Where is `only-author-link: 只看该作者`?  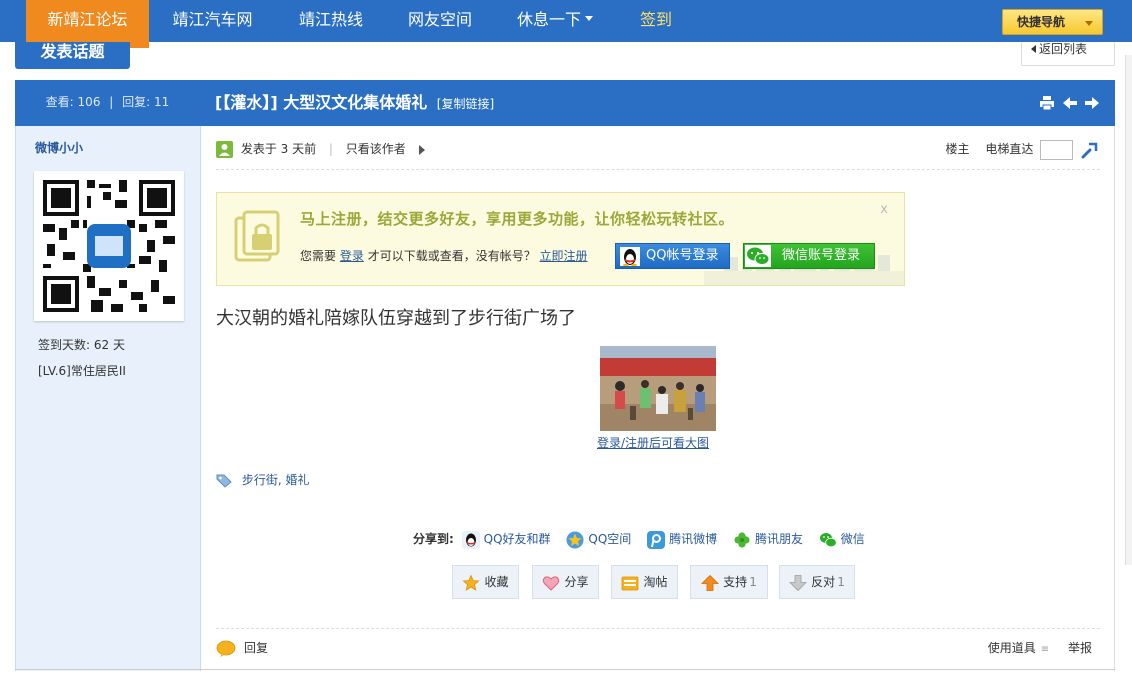 only-author-link: 只看该作者 is located at coordinates (376, 149).